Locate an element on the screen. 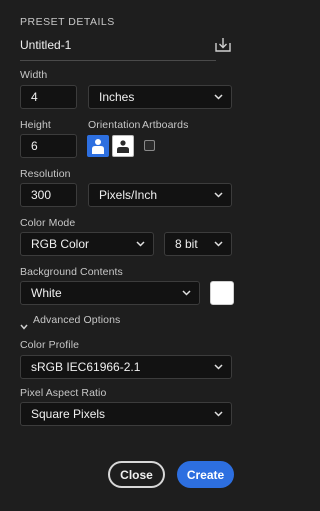 This screenshot has width=320, height=511. artboards-checkbox is located at coordinates (149, 145).